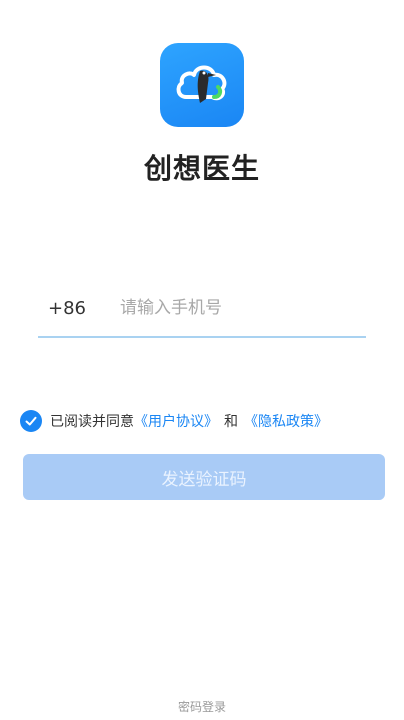 The image size is (404, 720). What do you see at coordinates (204, 477) in the screenshot?
I see `send-code-button: 发送验证码` at bounding box center [204, 477].